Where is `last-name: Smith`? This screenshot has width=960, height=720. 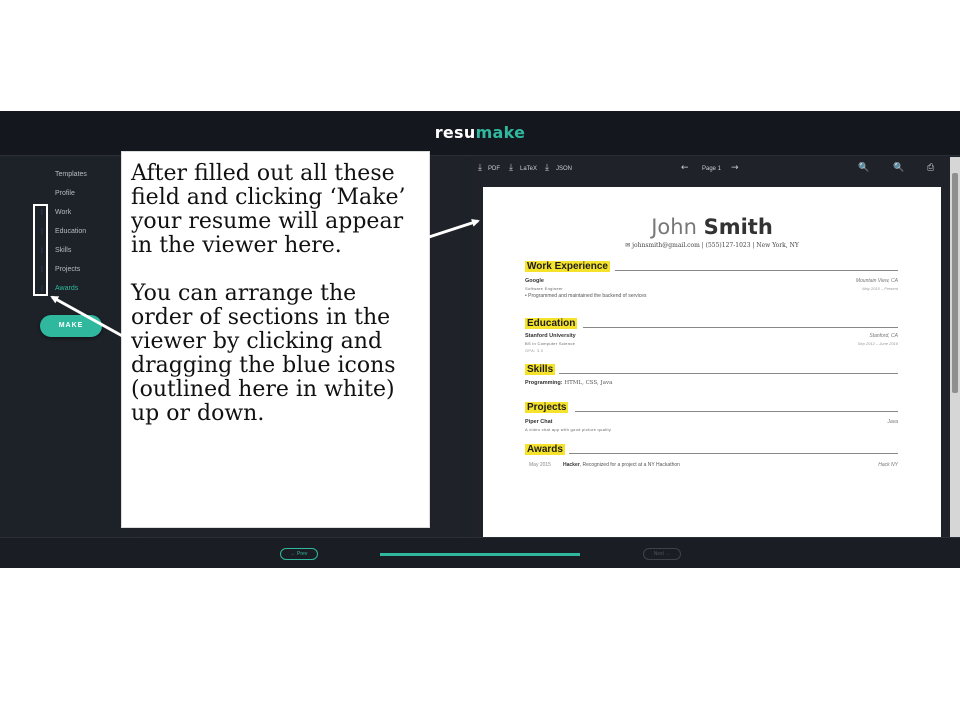 last-name: Smith is located at coordinates (738, 227).